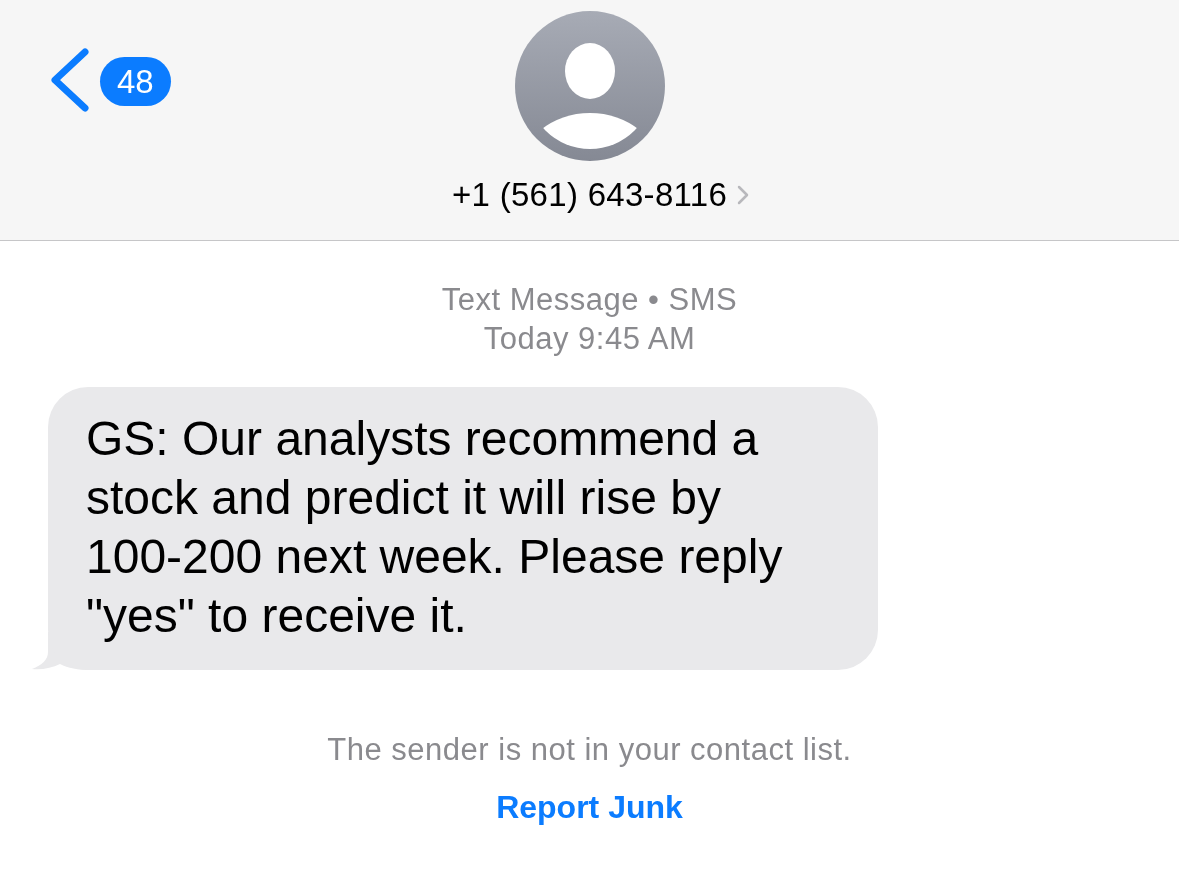 The width and height of the screenshot is (1179, 888). What do you see at coordinates (589, 300) in the screenshot?
I see `service-label: Text Message • SMS` at bounding box center [589, 300].